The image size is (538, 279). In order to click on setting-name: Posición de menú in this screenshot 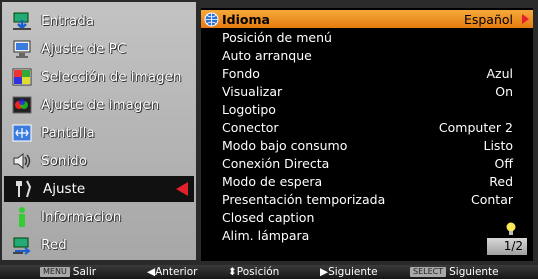, I will do `click(277, 37)`.